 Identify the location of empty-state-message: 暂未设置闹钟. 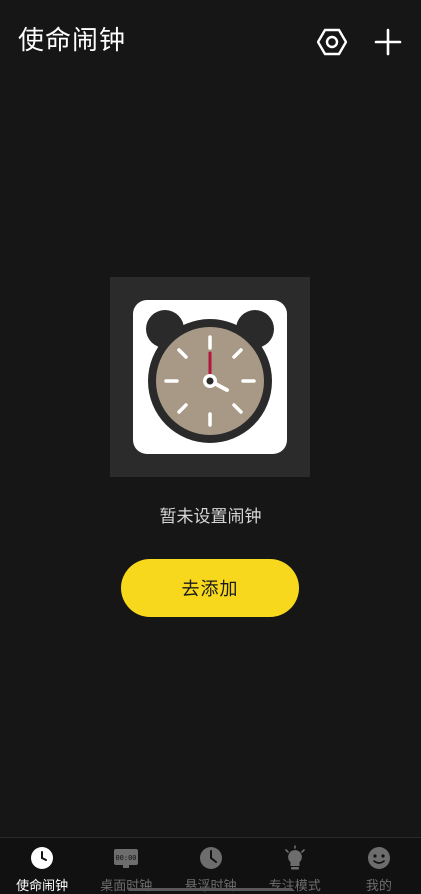
(210, 517).